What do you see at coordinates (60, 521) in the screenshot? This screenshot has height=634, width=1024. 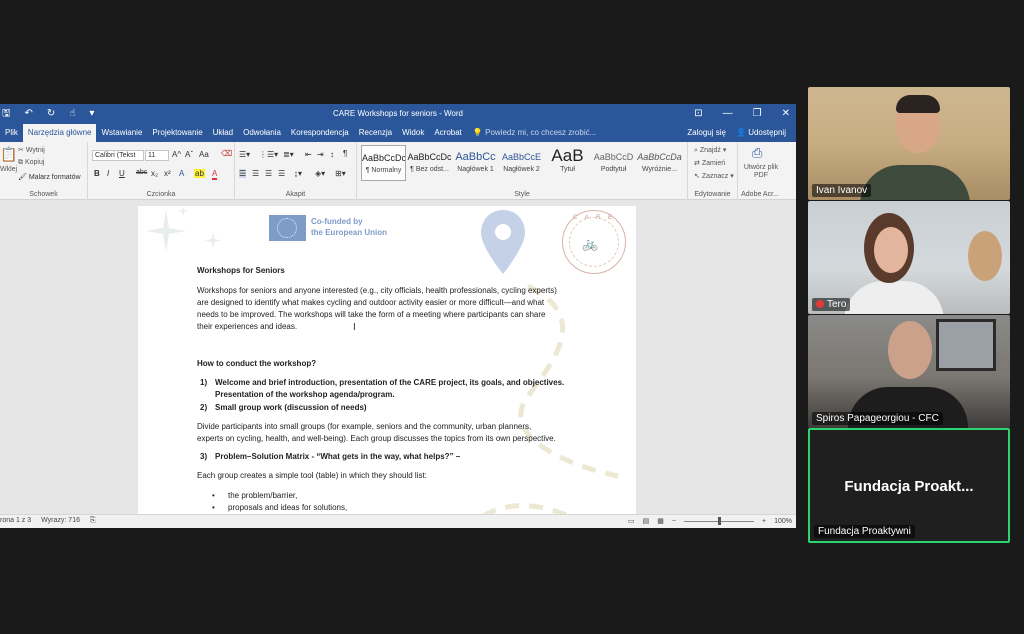 I see `word-count: Wyrazy: 716` at bounding box center [60, 521].